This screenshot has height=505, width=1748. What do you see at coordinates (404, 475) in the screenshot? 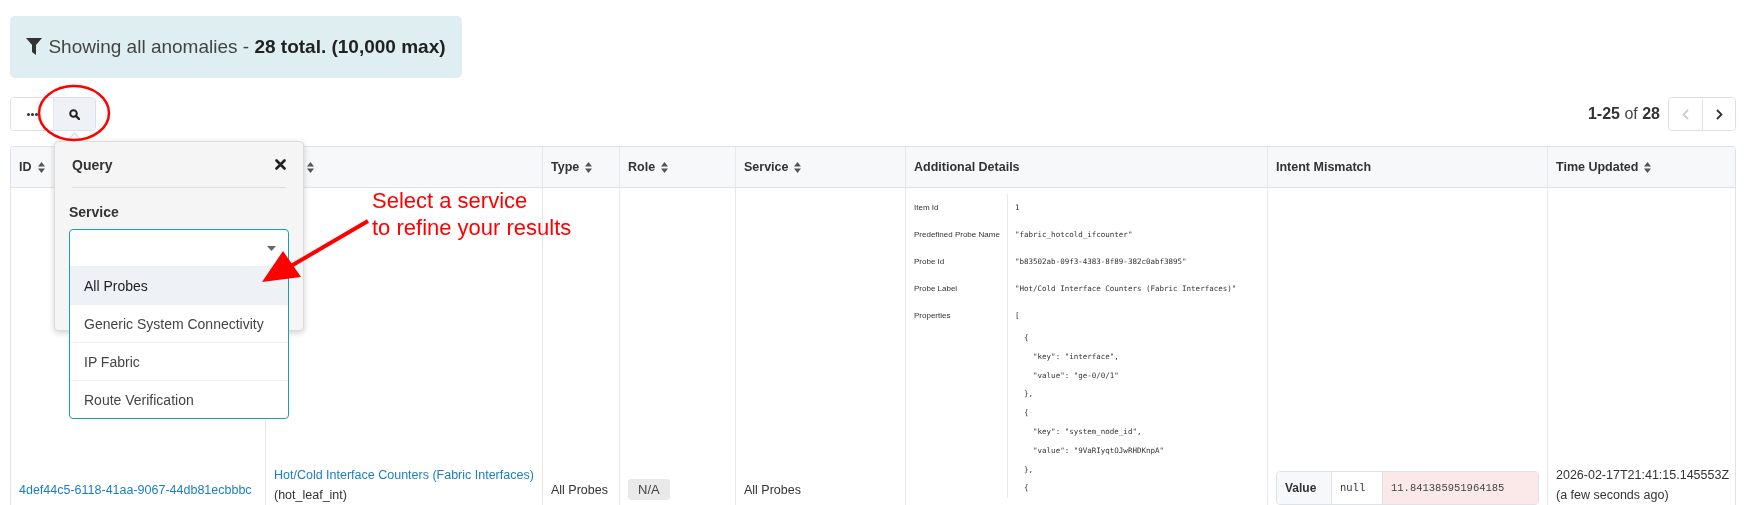
I see `probe-link: Hot/Cold Interface Counters (Fabric Interfaces)` at bounding box center [404, 475].